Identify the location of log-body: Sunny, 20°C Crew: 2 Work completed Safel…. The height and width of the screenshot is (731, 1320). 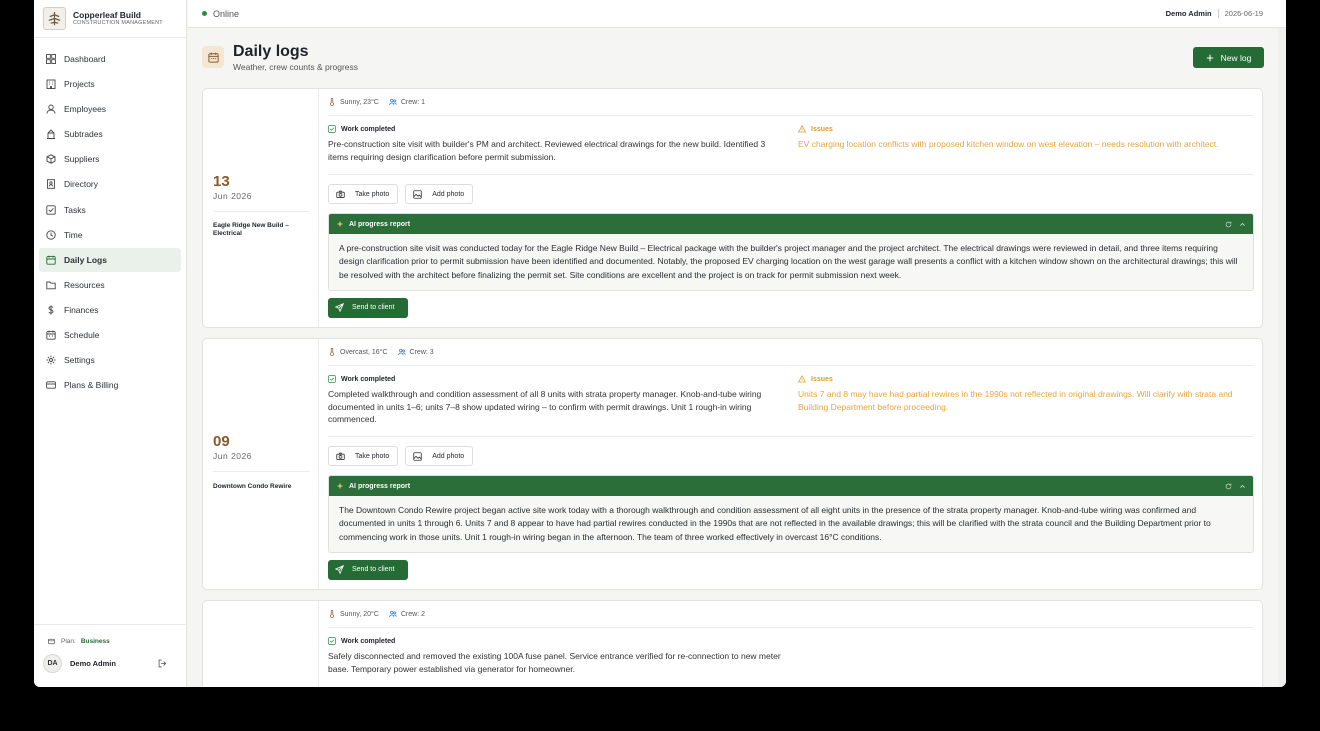
(791, 642).